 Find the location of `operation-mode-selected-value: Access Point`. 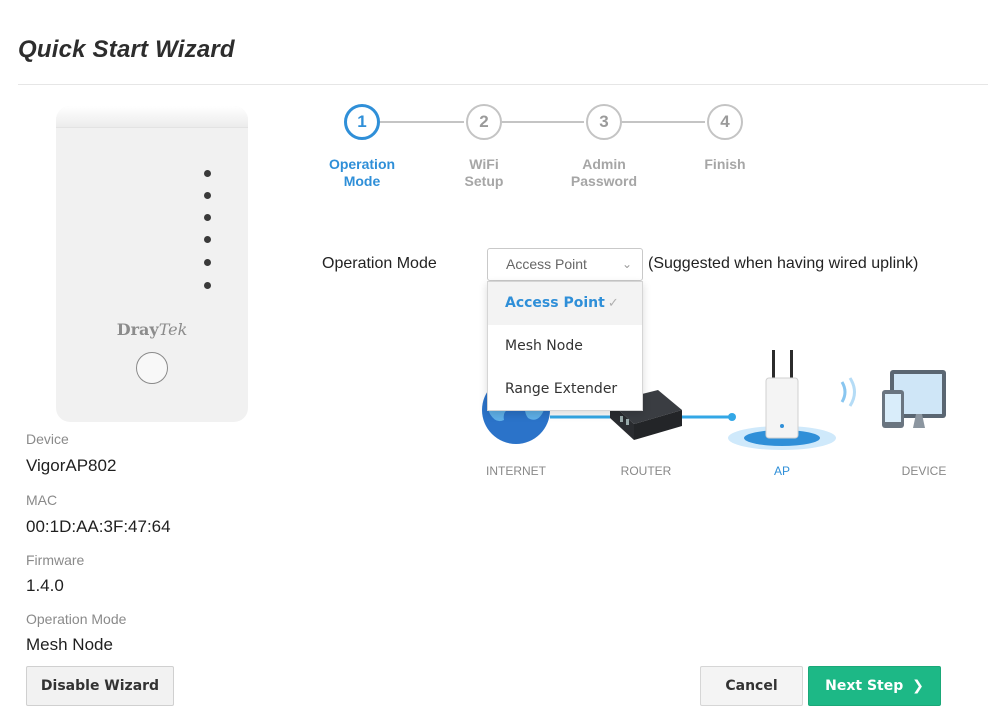

operation-mode-selected-value: Access Point is located at coordinates (546, 264).